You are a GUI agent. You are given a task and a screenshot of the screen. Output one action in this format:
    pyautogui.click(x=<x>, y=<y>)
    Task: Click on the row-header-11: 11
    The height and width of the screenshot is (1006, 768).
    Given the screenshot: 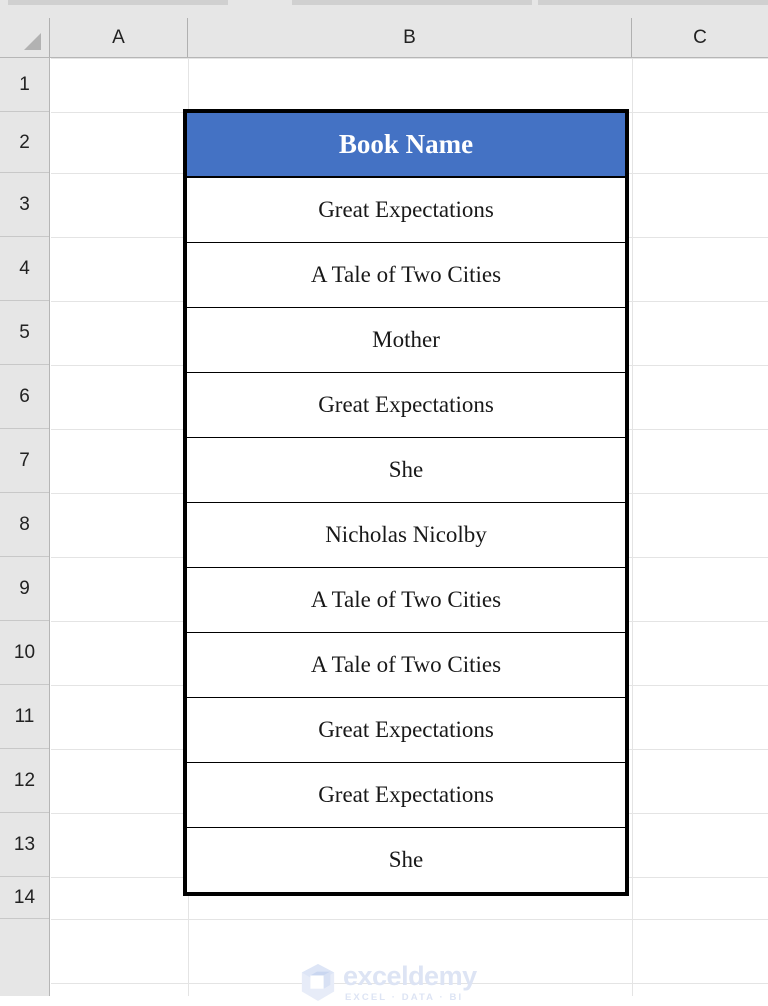 What is the action you would take?
    pyautogui.click(x=24, y=717)
    